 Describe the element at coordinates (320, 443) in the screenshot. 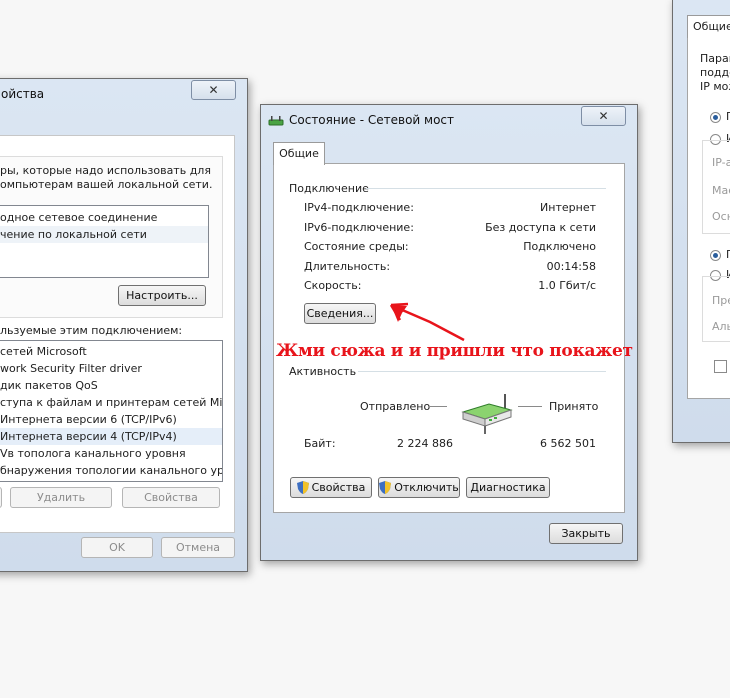

I see `bytes-label: Байт:` at that location.